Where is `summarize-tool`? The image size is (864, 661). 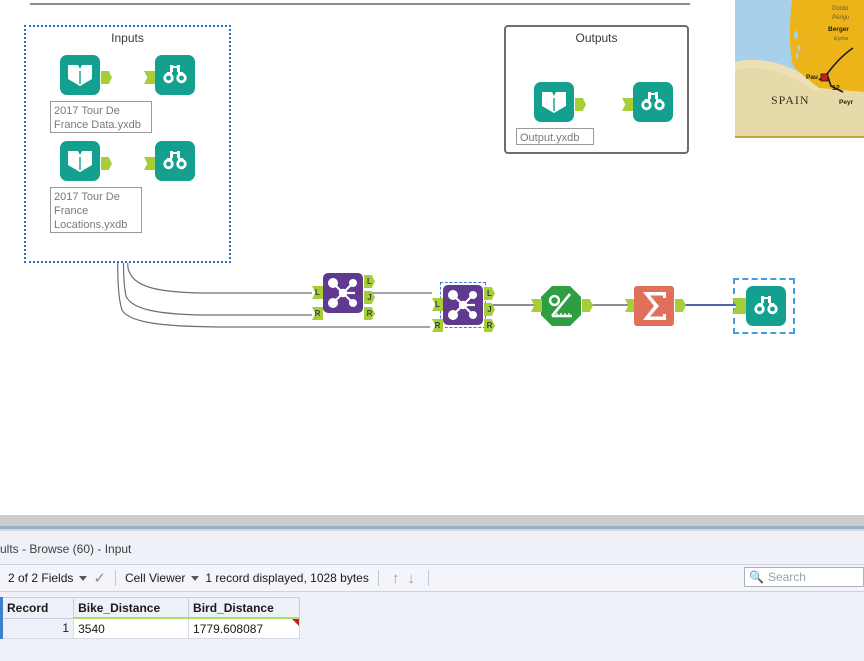 summarize-tool is located at coordinates (655, 306).